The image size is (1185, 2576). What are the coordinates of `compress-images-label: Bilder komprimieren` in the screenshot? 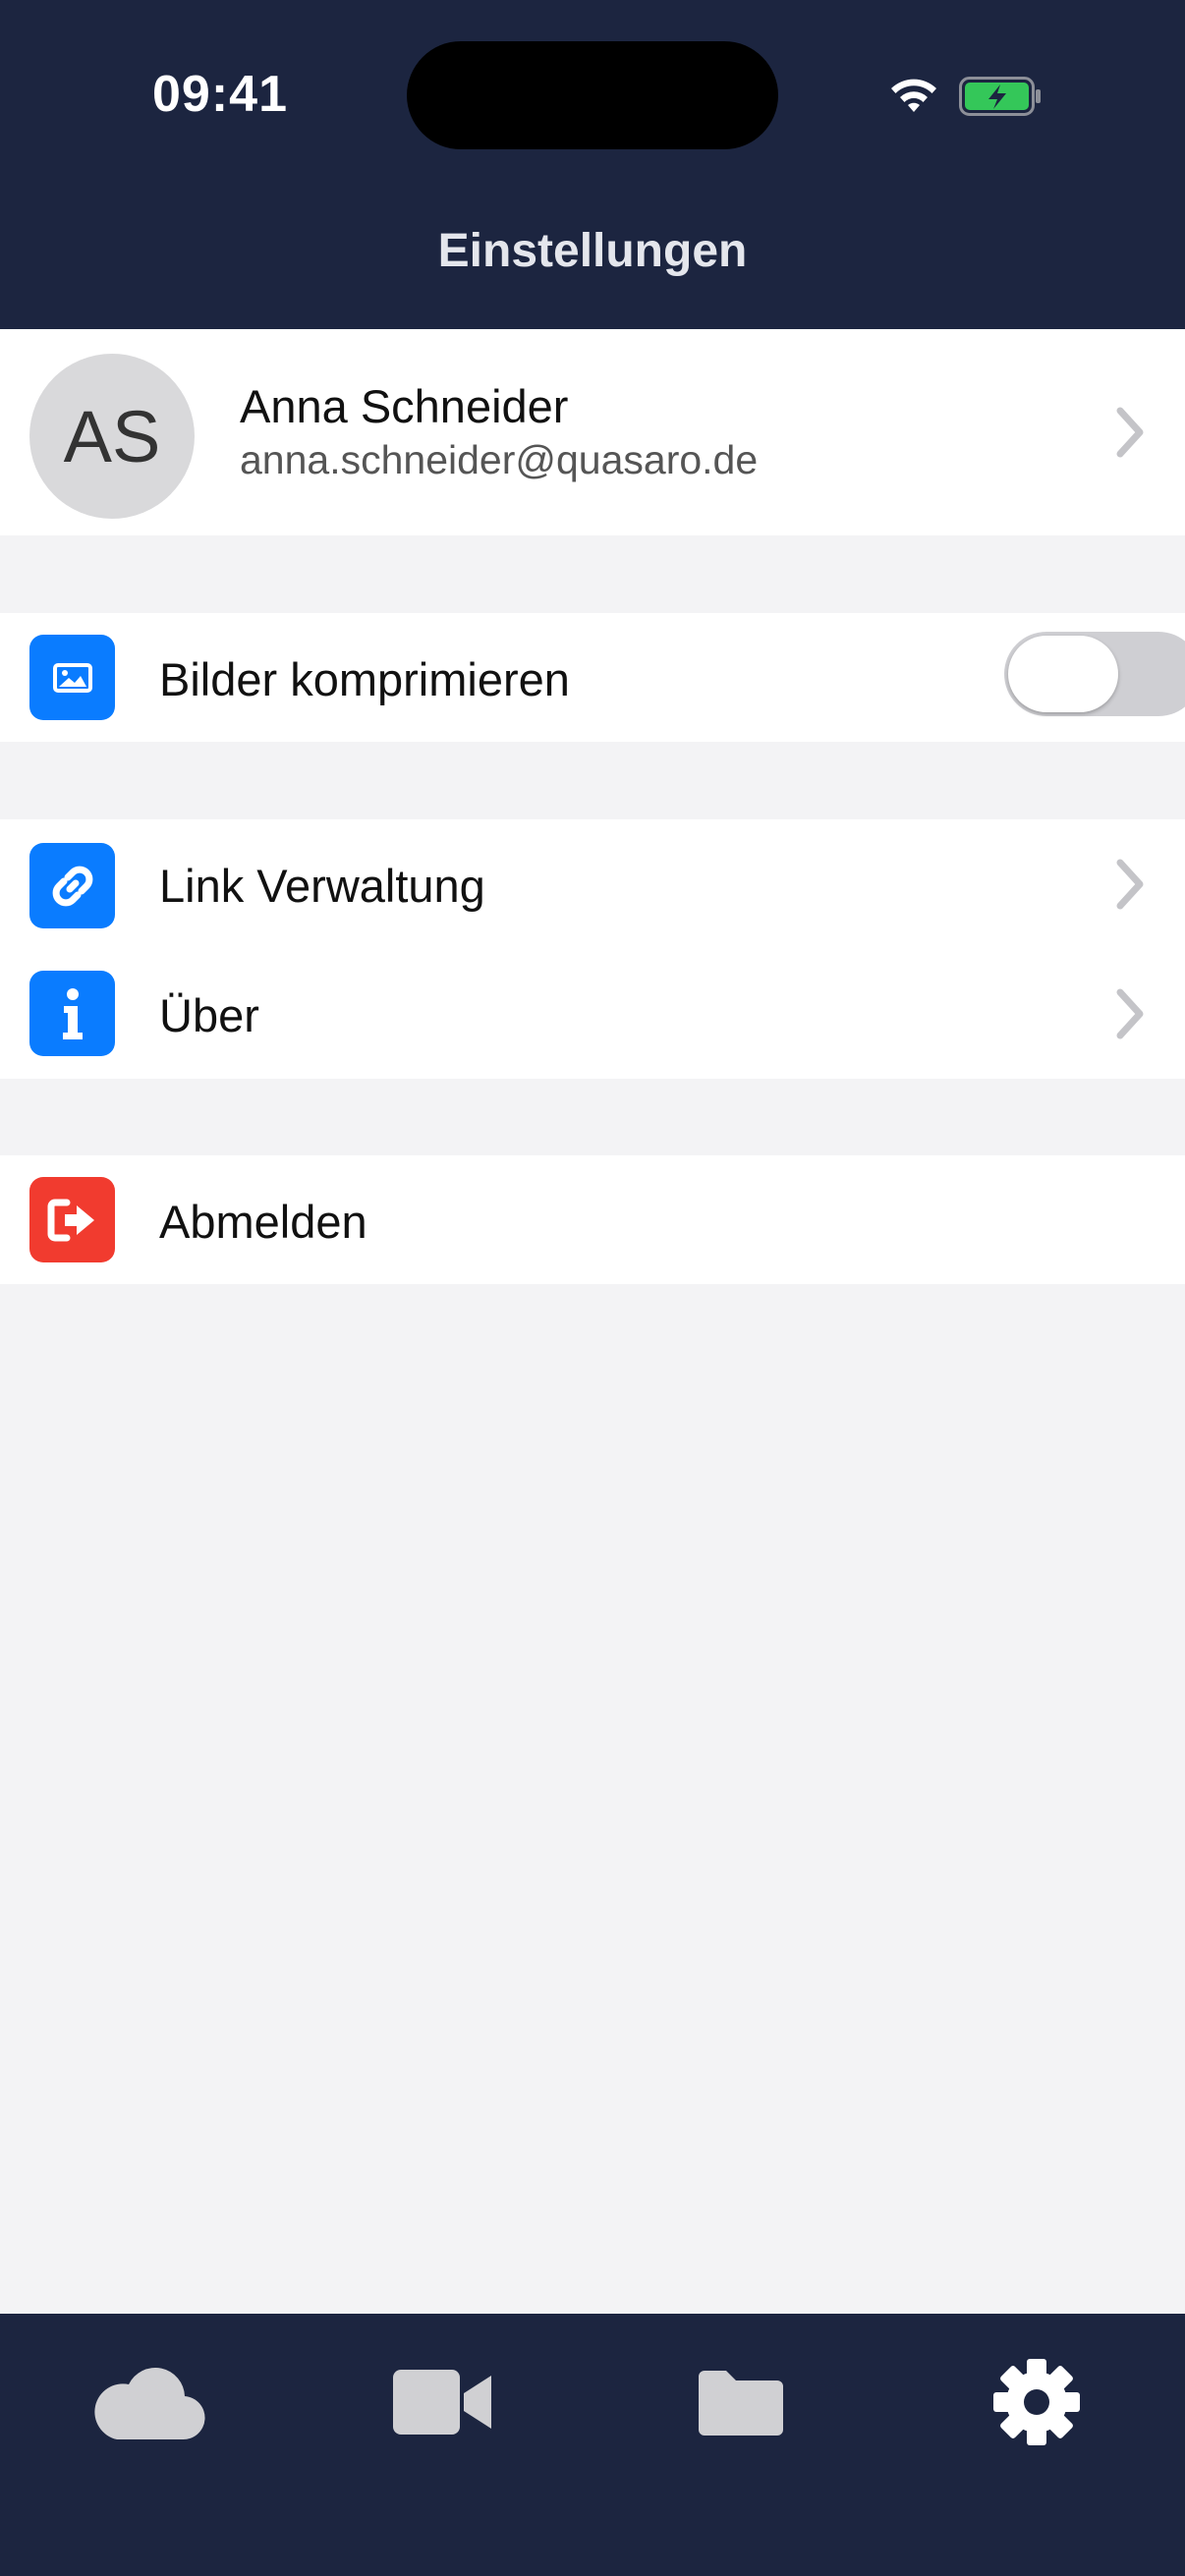 It's located at (365, 679).